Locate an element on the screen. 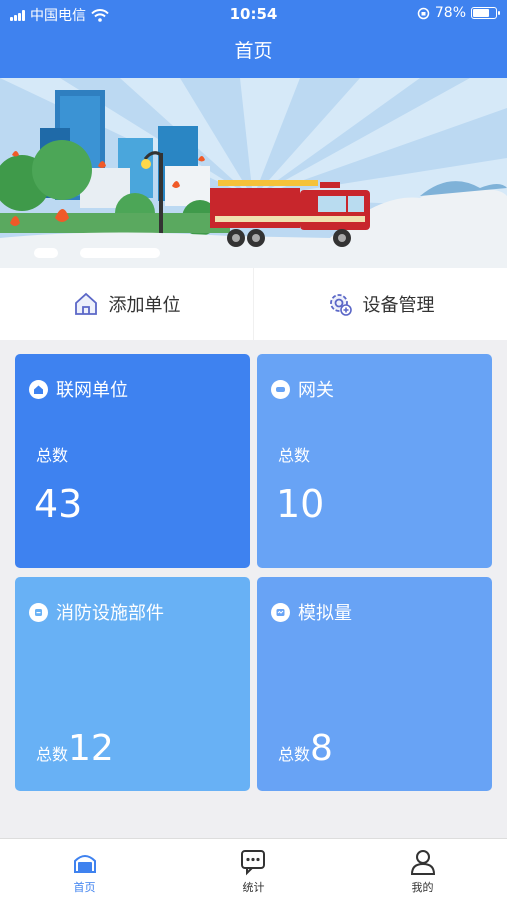 The image size is (507, 900). tab-home: 首页 is located at coordinates (84, 869).